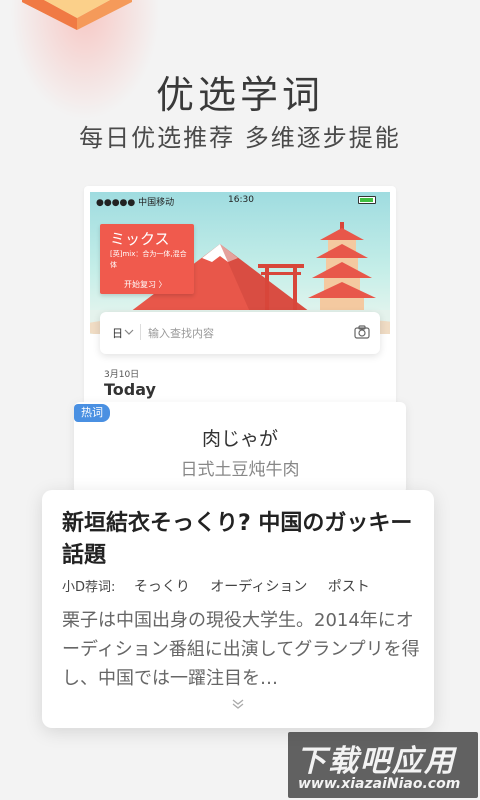  What do you see at coordinates (140, 239) in the screenshot?
I see `word-kana: ミックス` at bounding box center [140, 239].